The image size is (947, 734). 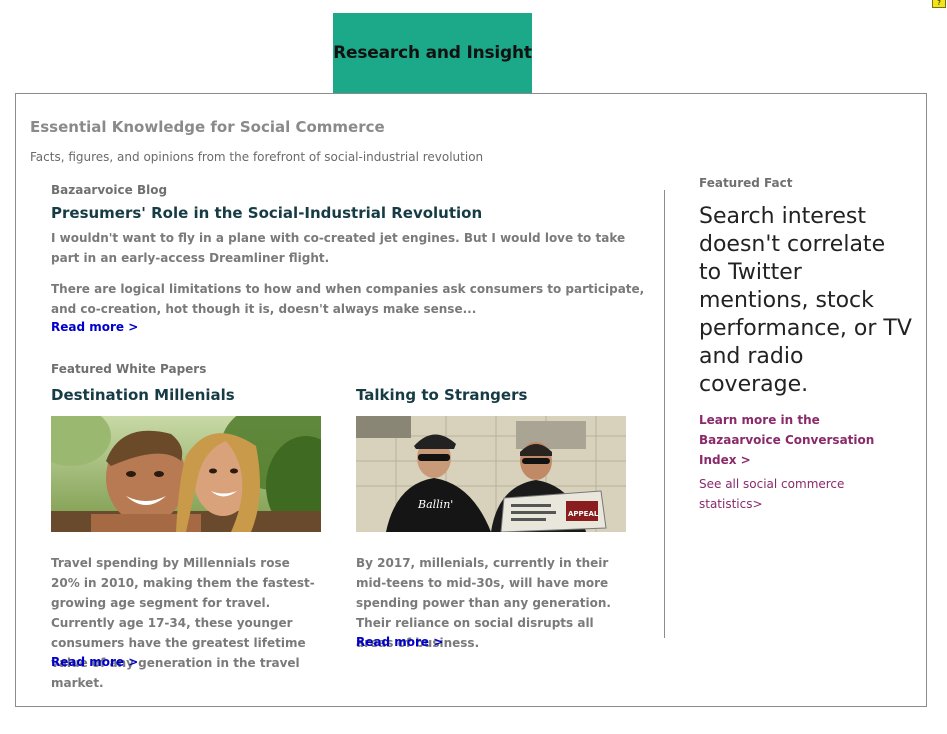 I want to click on white-paper-image-couple, so click(x=186, y=474).